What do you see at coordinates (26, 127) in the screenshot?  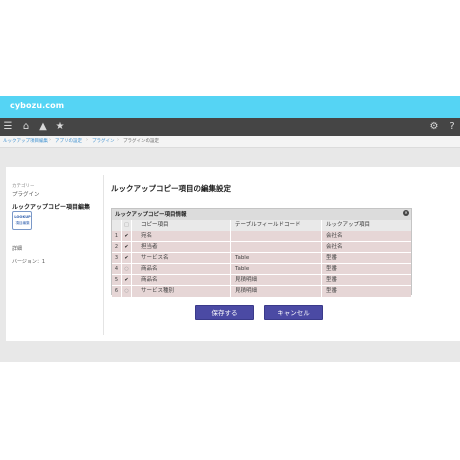 I see `home-icon: ⌂` at bounding box center [26, 127].